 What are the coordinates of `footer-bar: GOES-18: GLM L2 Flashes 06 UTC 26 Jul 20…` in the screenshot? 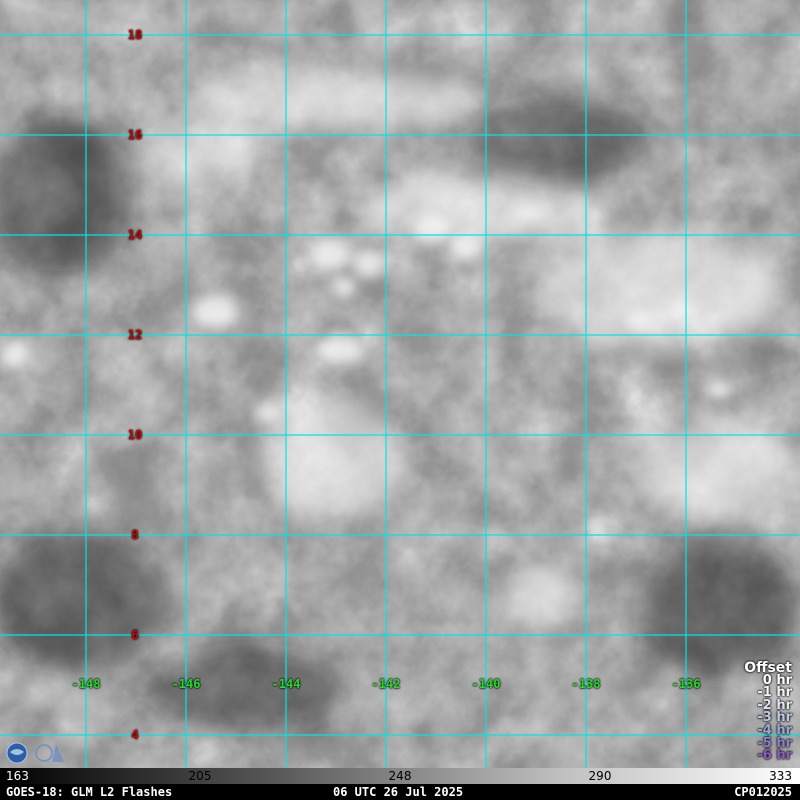 It's located at (400, 792).